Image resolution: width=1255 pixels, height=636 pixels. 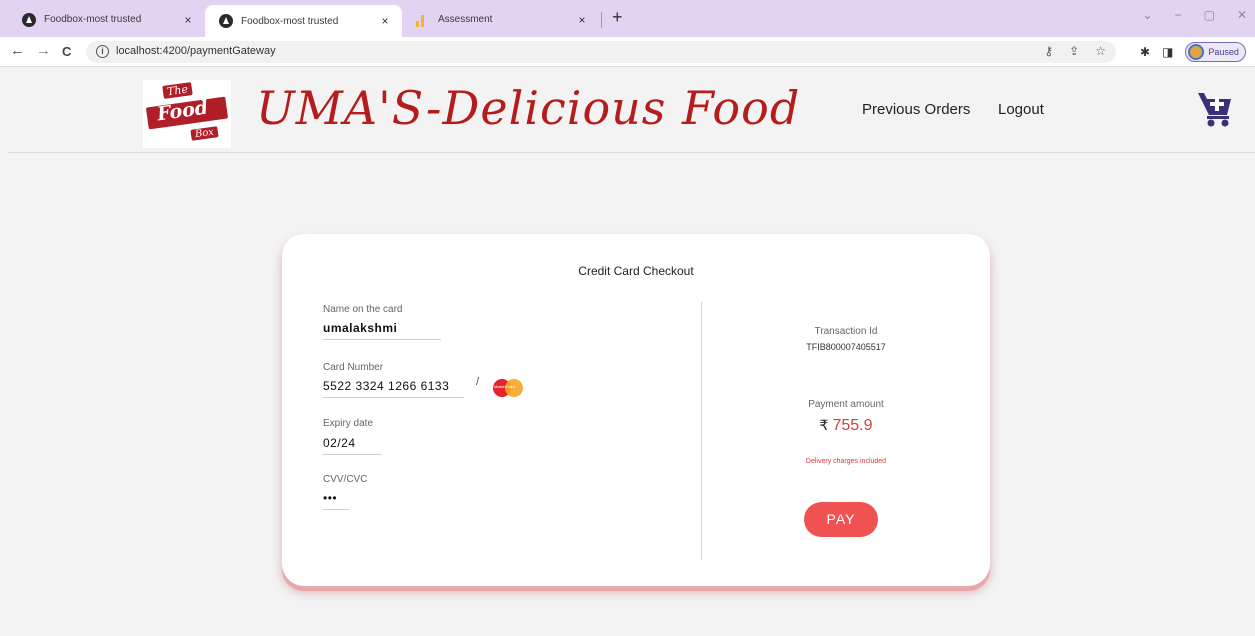 What do you see at coordinates (1167, 52) in the screenshot?
I see `side-panel-icon: ◨` at bounding box center [1167, 52].